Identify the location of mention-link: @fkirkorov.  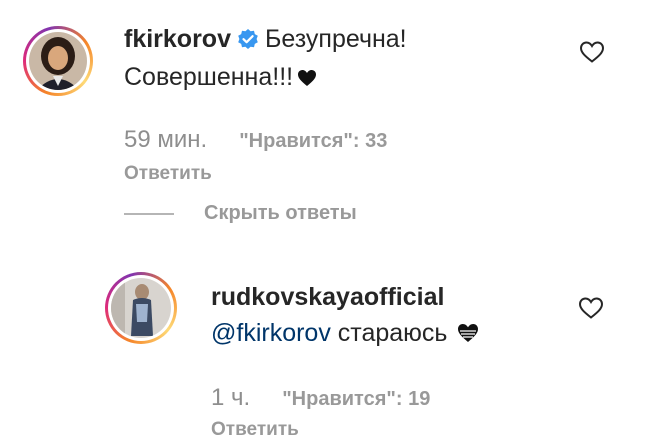
(271, 333).